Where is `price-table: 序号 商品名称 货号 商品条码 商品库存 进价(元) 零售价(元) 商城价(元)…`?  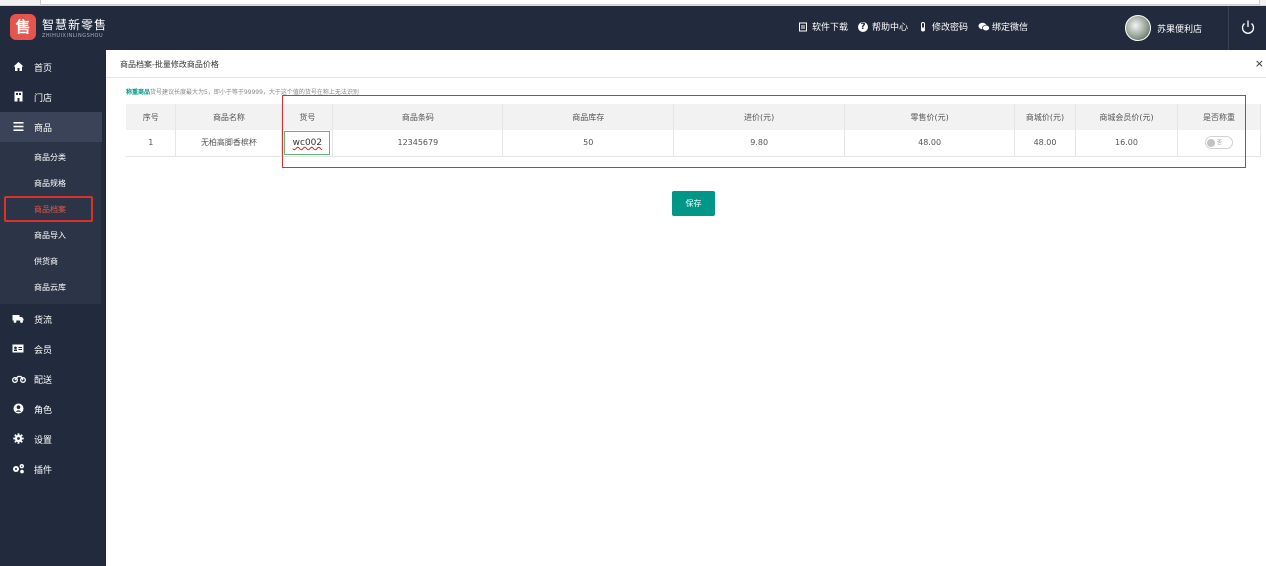 price-table: 序号 商品名称 货号 商品条码 商品库存 进价(元) 零售价(元) 商城价(元)… is located at coordinates (694, 130).